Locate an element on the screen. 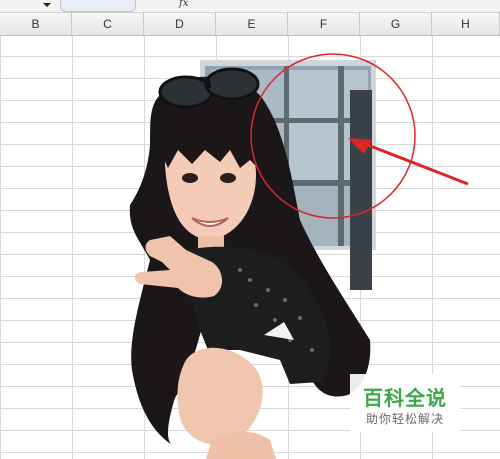 The height and width of the screenshot is (459, 500). watermark-title: 百科全说 is located at coordinates (405, 399).